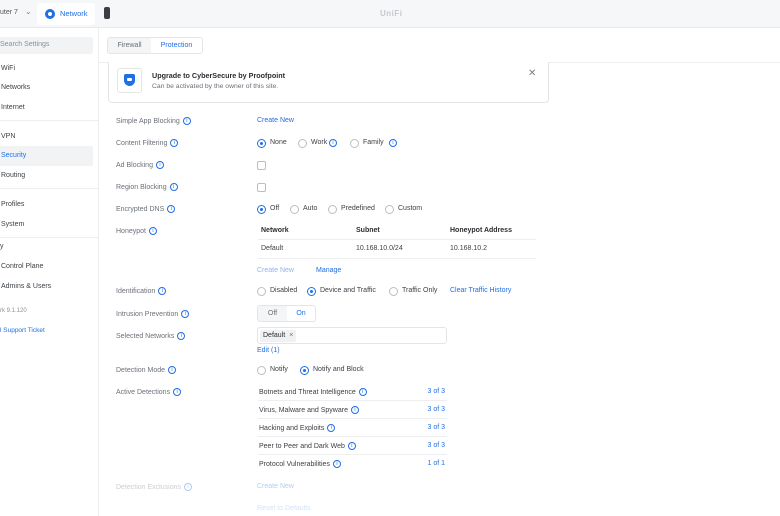  I want to click on selected-networks-input: Default ×, so click(352, 335).